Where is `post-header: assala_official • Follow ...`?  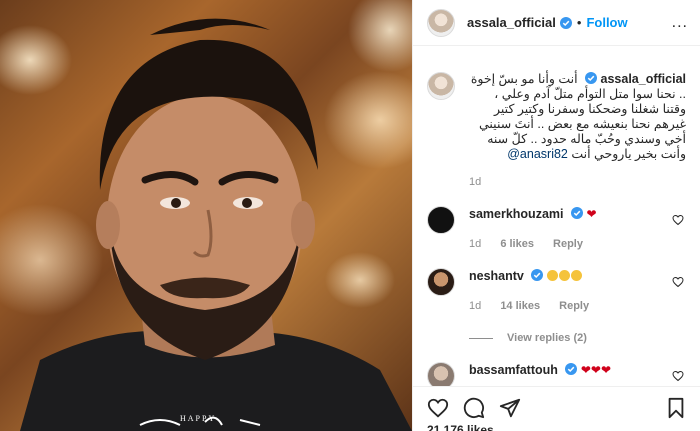 post-header: assala_official • Follow ... is located at coordinates (556, 23).